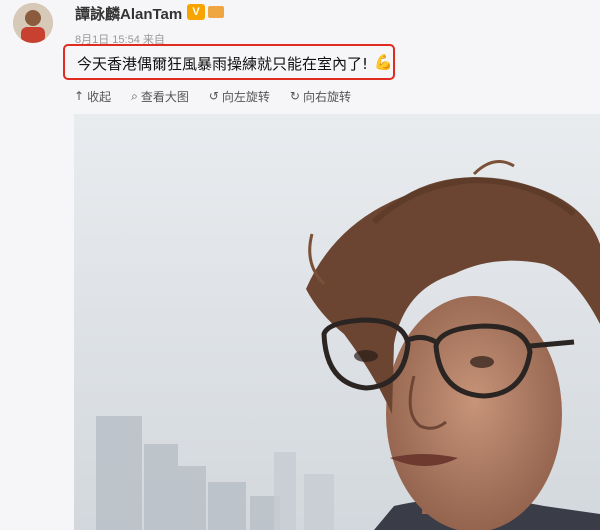 This screenshot has height=530, width=600. What do you see at coordinates (213, 96) in the screenshot?
I see `rotate-left-icon: ↺` at bounding box center [213, 96].